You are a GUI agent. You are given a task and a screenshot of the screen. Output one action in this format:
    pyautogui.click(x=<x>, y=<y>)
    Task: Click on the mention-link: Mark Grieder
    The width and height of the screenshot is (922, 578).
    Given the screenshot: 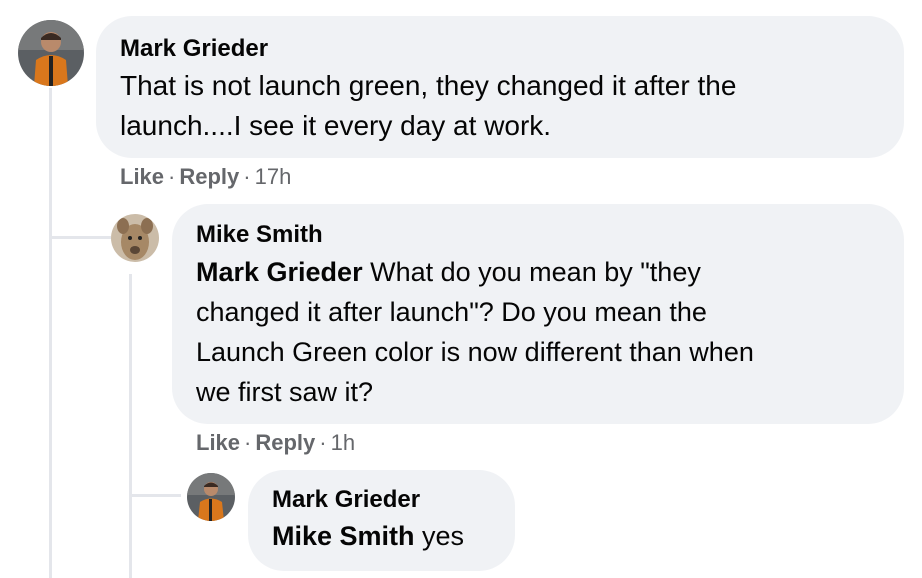 What is the action you would take?
    pyautogui.click(x=279, y=272)
    